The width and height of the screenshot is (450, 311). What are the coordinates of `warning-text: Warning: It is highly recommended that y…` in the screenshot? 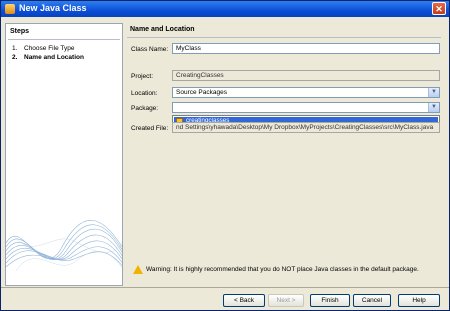 It's located at (282, 269).